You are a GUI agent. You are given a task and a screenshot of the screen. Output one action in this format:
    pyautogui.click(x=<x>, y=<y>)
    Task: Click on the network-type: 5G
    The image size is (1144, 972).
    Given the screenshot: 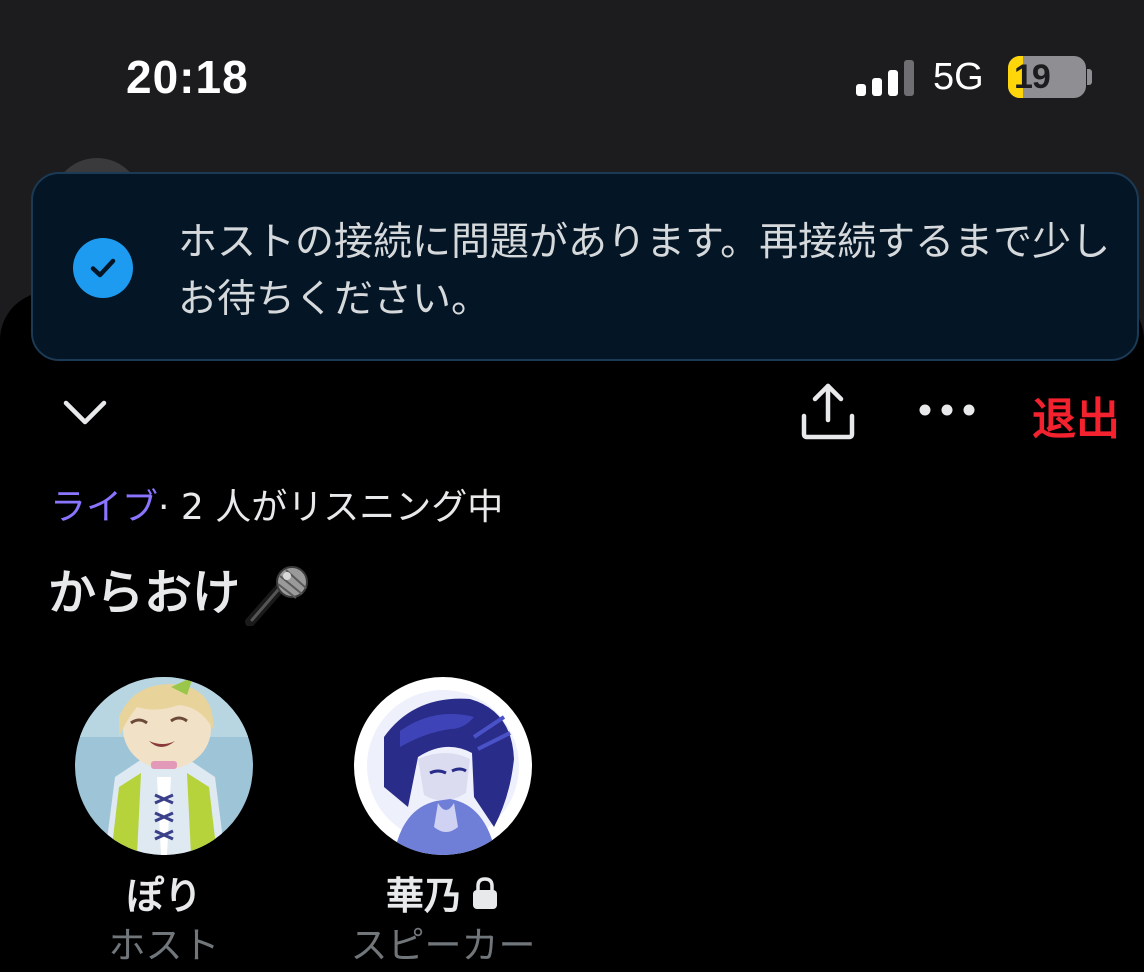 What is the action you would take?
    pyautogui.click(x=958, y=77)
    